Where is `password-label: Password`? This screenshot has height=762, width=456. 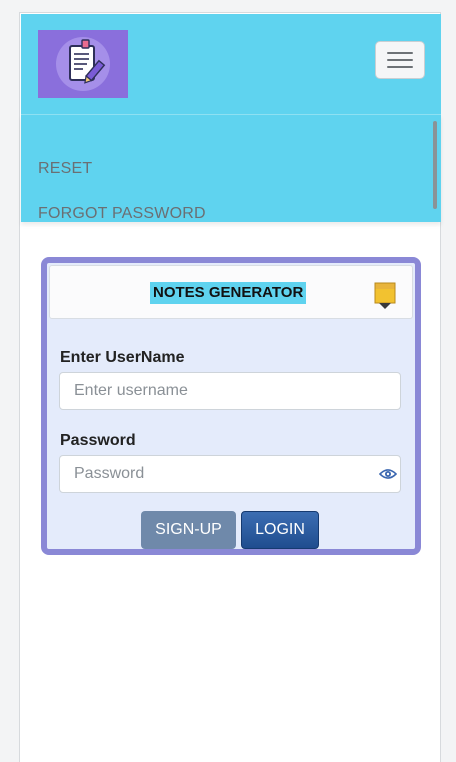
password-label: Password is located at coordinates (98, 440).